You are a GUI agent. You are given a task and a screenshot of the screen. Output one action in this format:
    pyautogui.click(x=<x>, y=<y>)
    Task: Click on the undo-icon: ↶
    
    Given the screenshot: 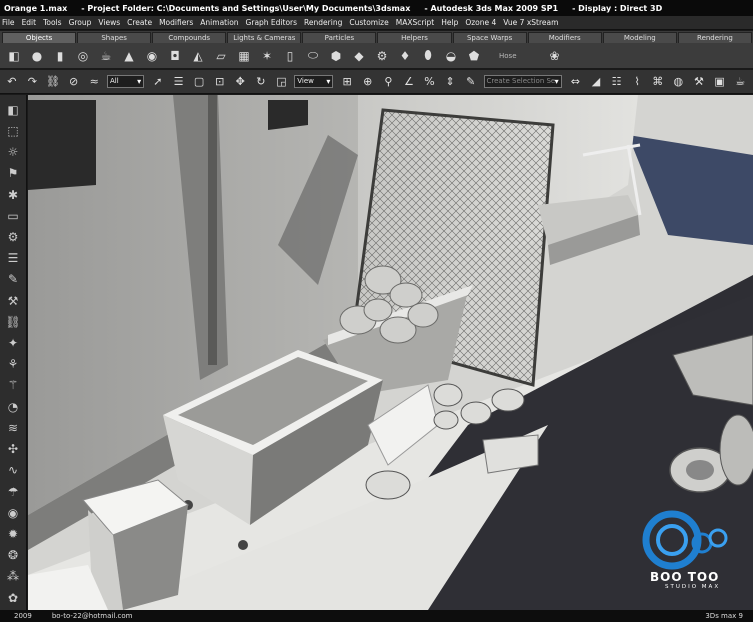 What is the action you would take?
    pyautogui.click(x=12, y=82)
    